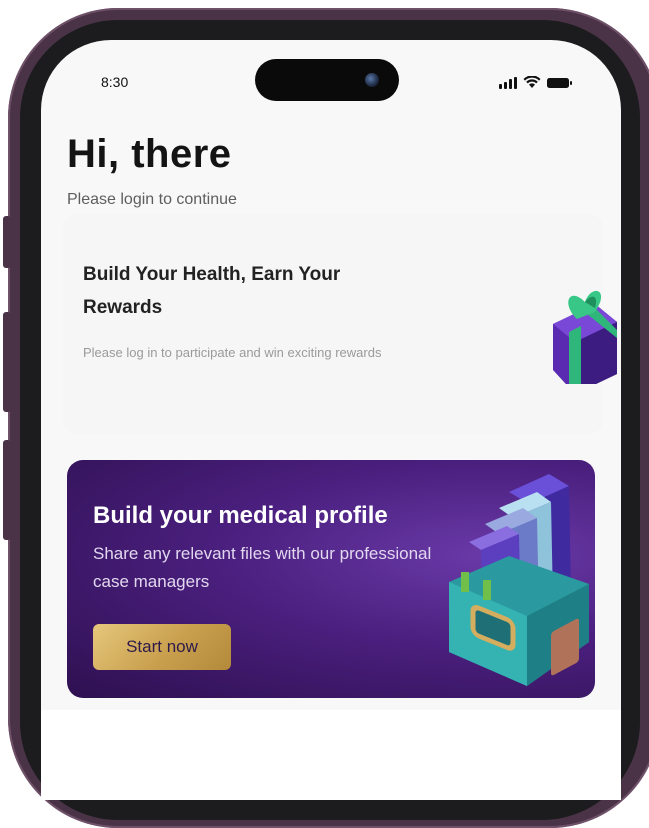 This screenshot has width=649, height=828. What do you see at coordinates (240, 515) in the screenshot?
I see `profile-title: Build your medical profile` at bounding box center [240, 515].